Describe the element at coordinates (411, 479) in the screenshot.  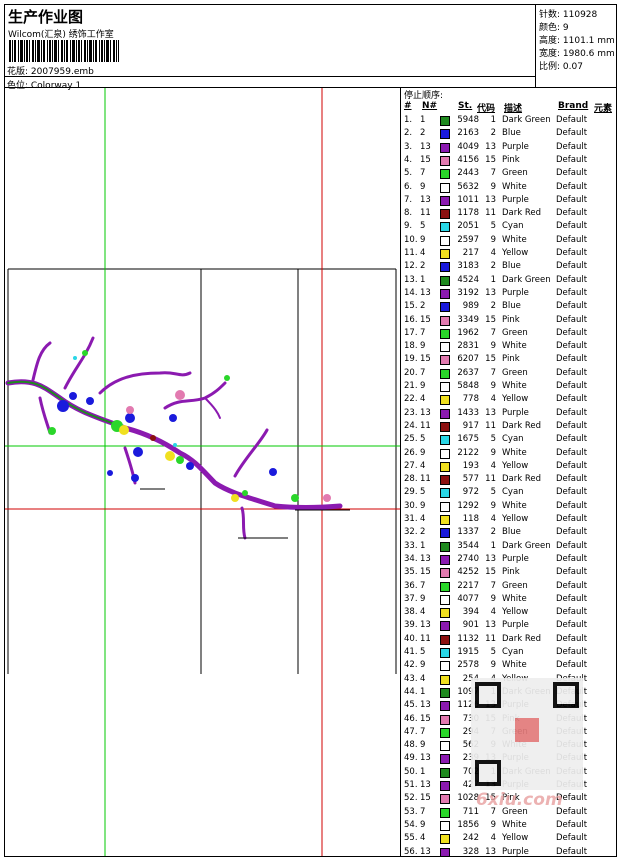
I see `row-index: 28.` at that location.